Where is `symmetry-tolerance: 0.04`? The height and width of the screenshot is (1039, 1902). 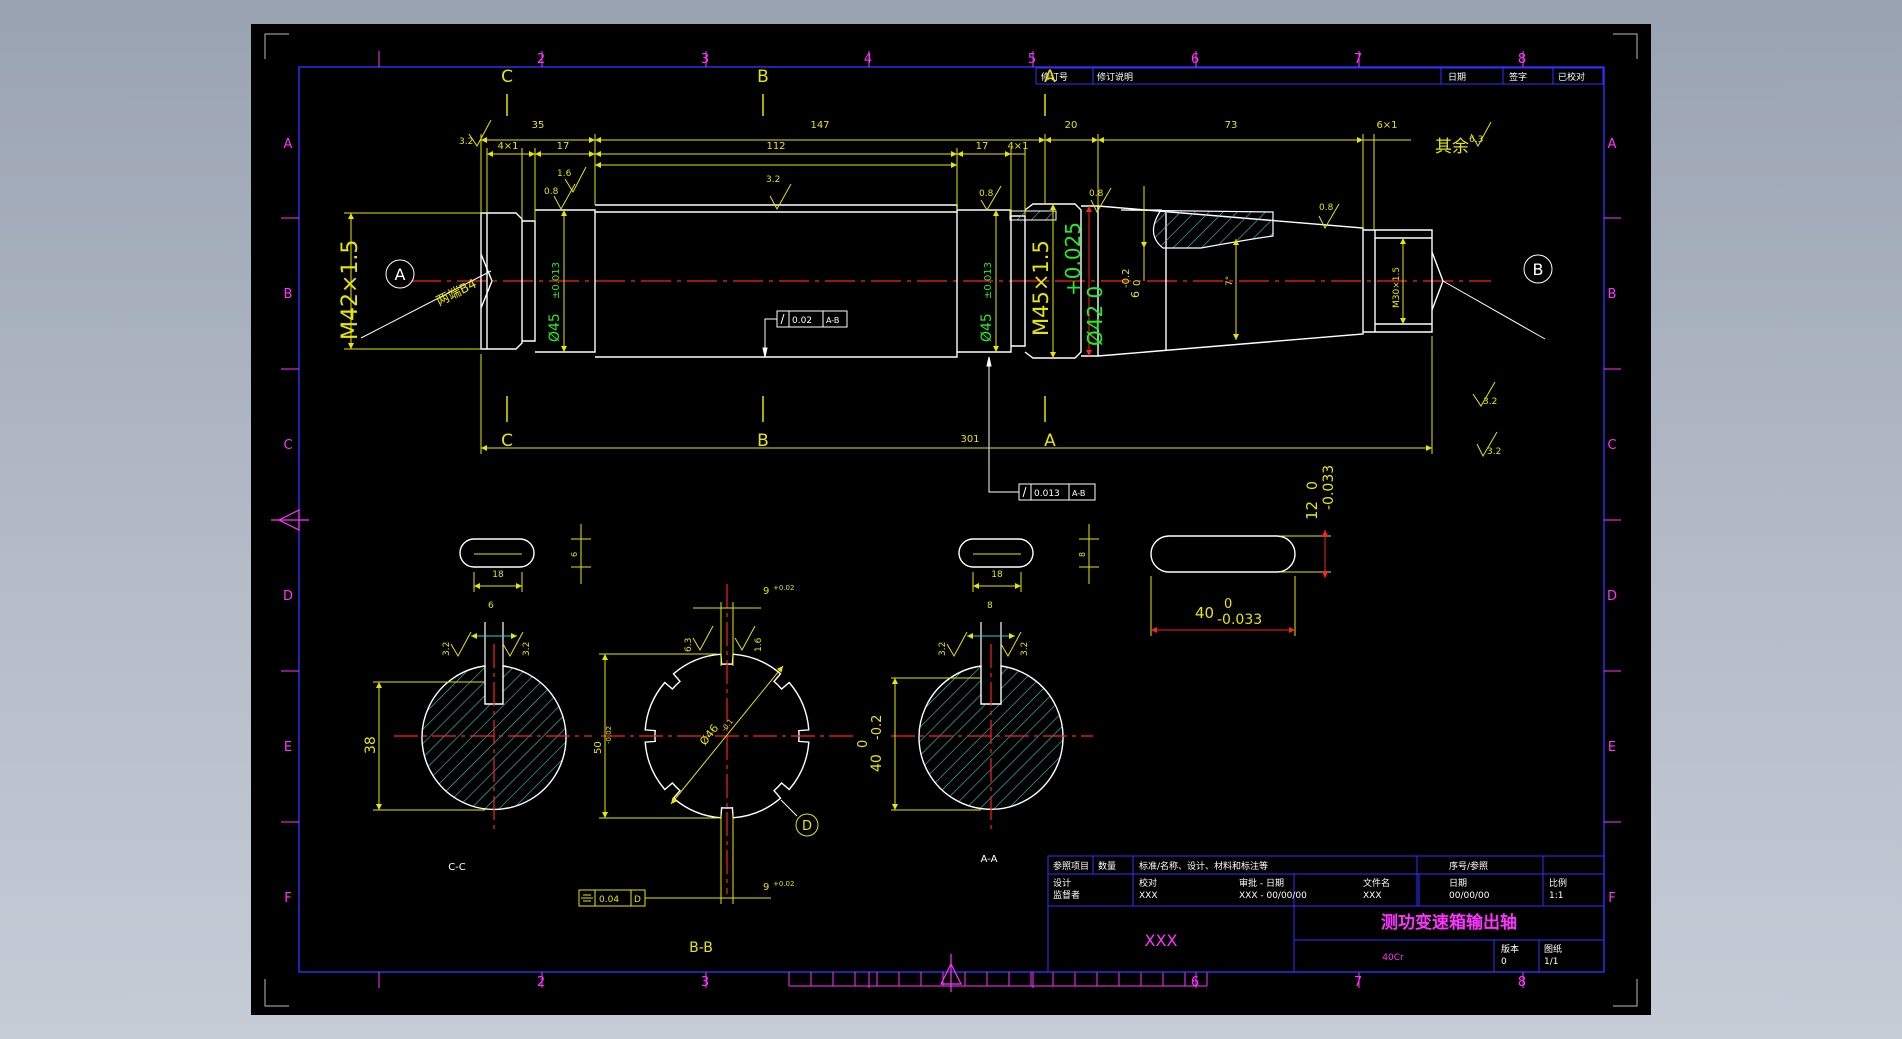
symmetry-tolerance: 0.04 is located at coordinates (609, 900).